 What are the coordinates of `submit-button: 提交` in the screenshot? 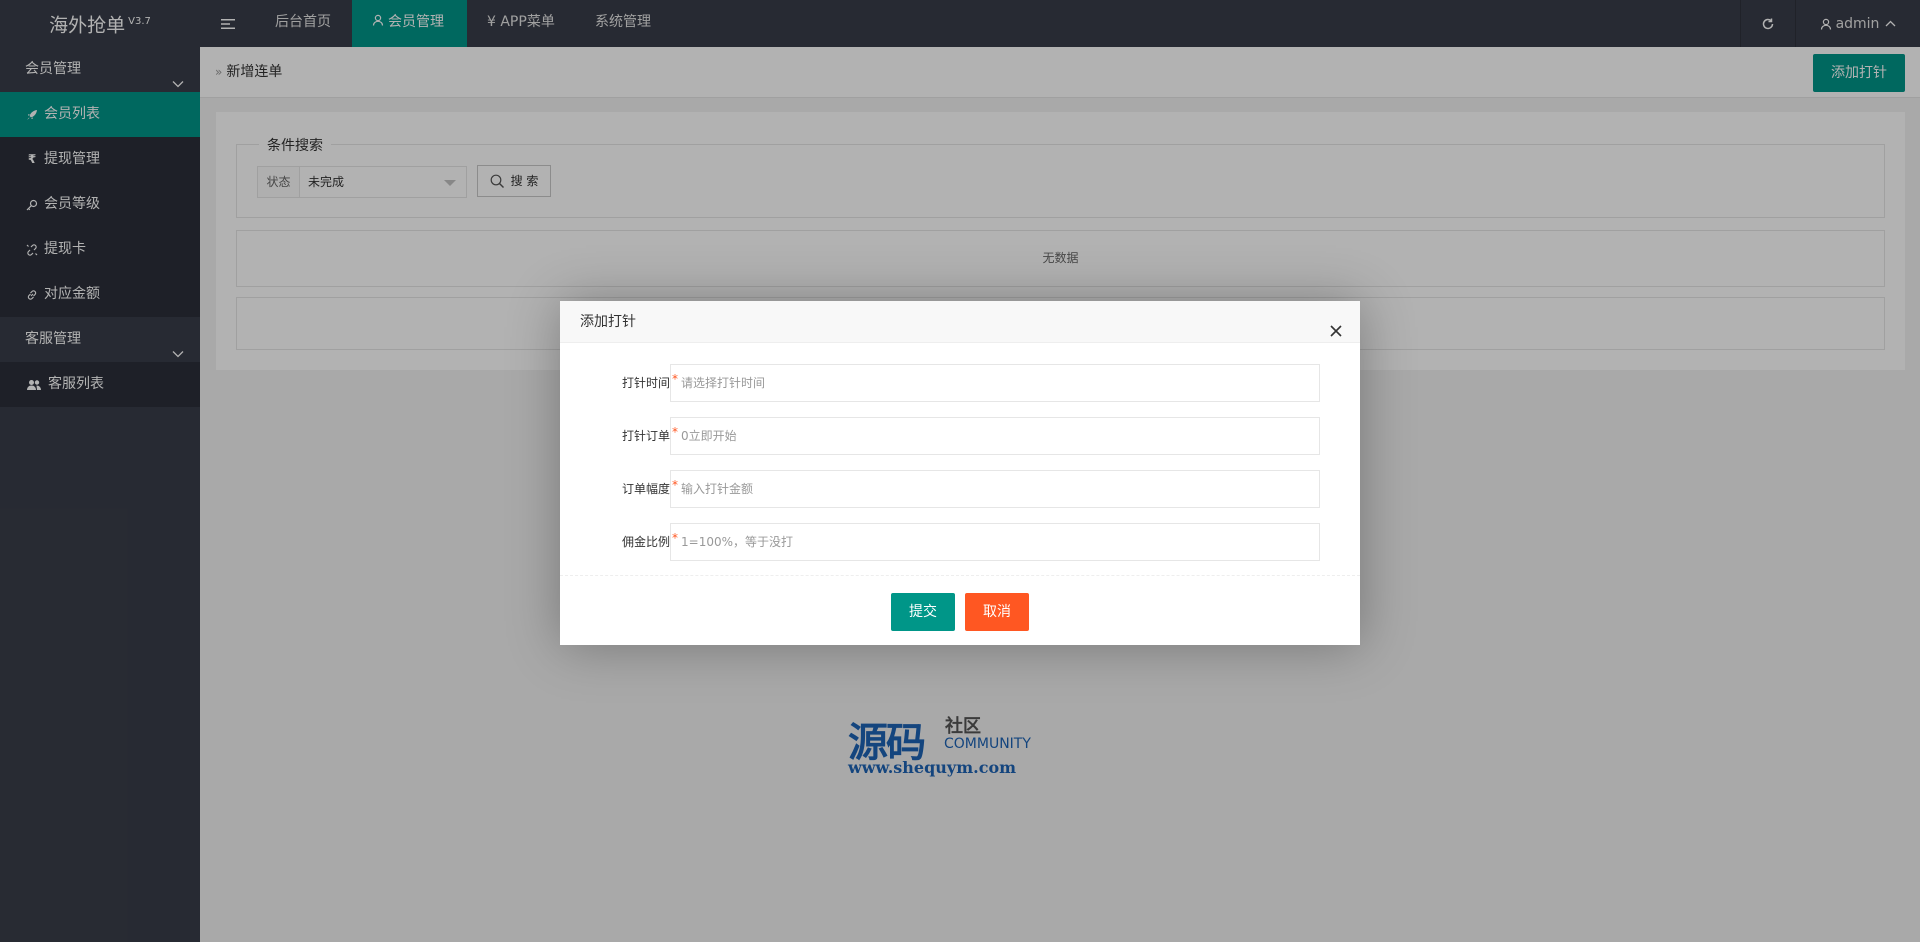 It's located at (923, 612).